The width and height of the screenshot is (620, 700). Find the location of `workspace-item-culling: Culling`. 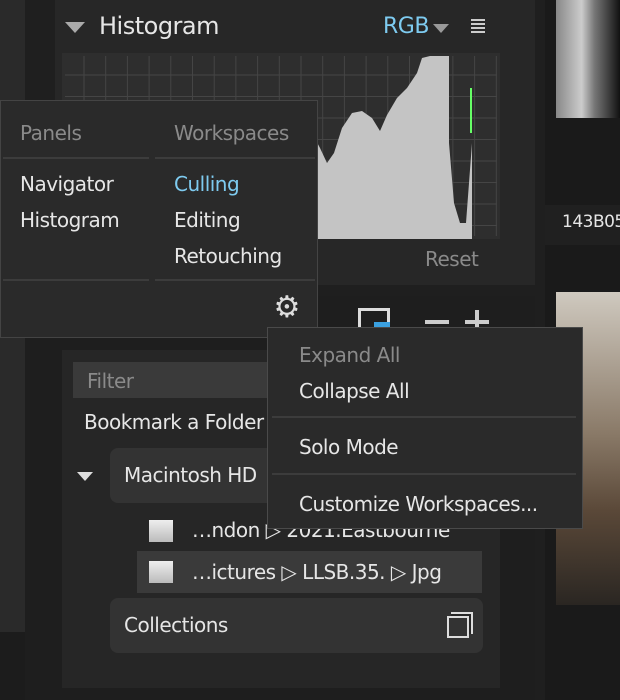

workspace-item-culling: Culling is located at coordinates (207, 184).